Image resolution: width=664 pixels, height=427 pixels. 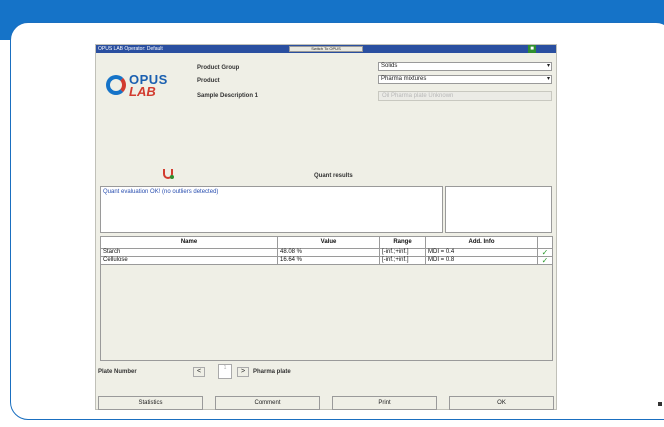 What do you see at coordinates (329, 243) in the screenshot?
I see `column-header-value: Value` at bounding box center [329, 243].